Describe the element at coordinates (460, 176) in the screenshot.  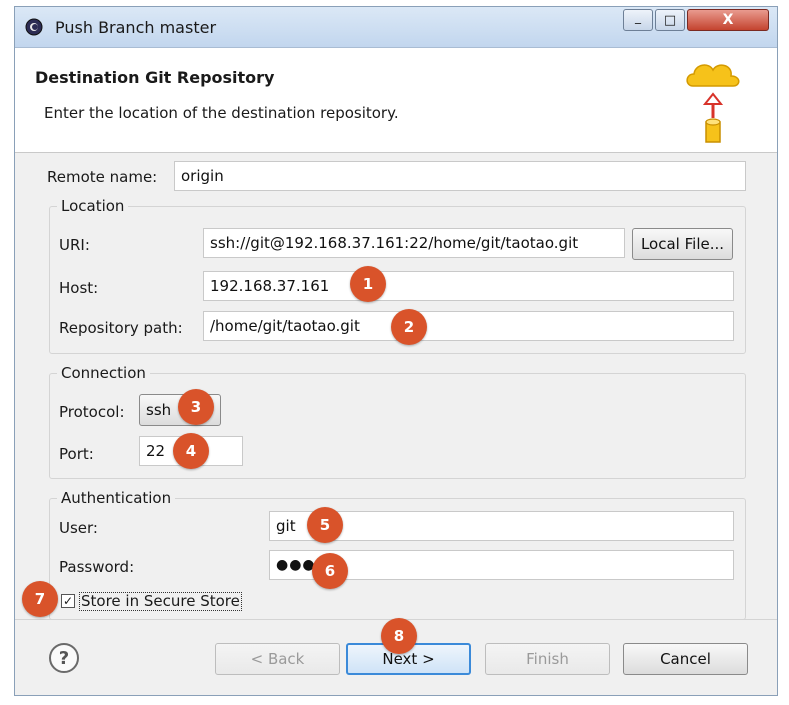
I see `remote-name-input: origin` at that location.